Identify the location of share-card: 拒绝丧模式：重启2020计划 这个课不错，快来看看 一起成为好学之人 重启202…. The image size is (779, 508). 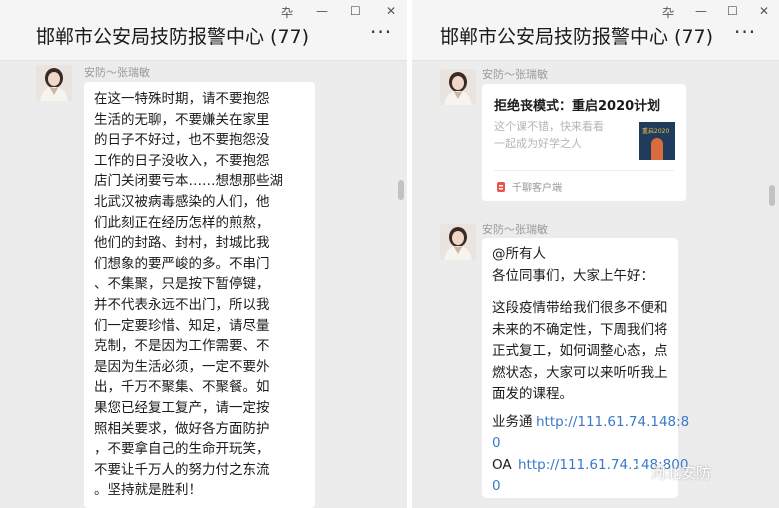
(584, 142).